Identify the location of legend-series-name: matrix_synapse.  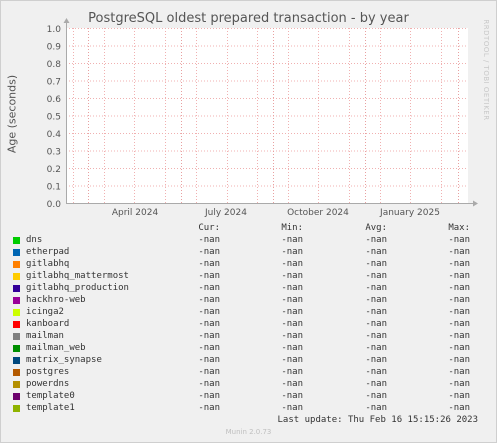
(64, 360).